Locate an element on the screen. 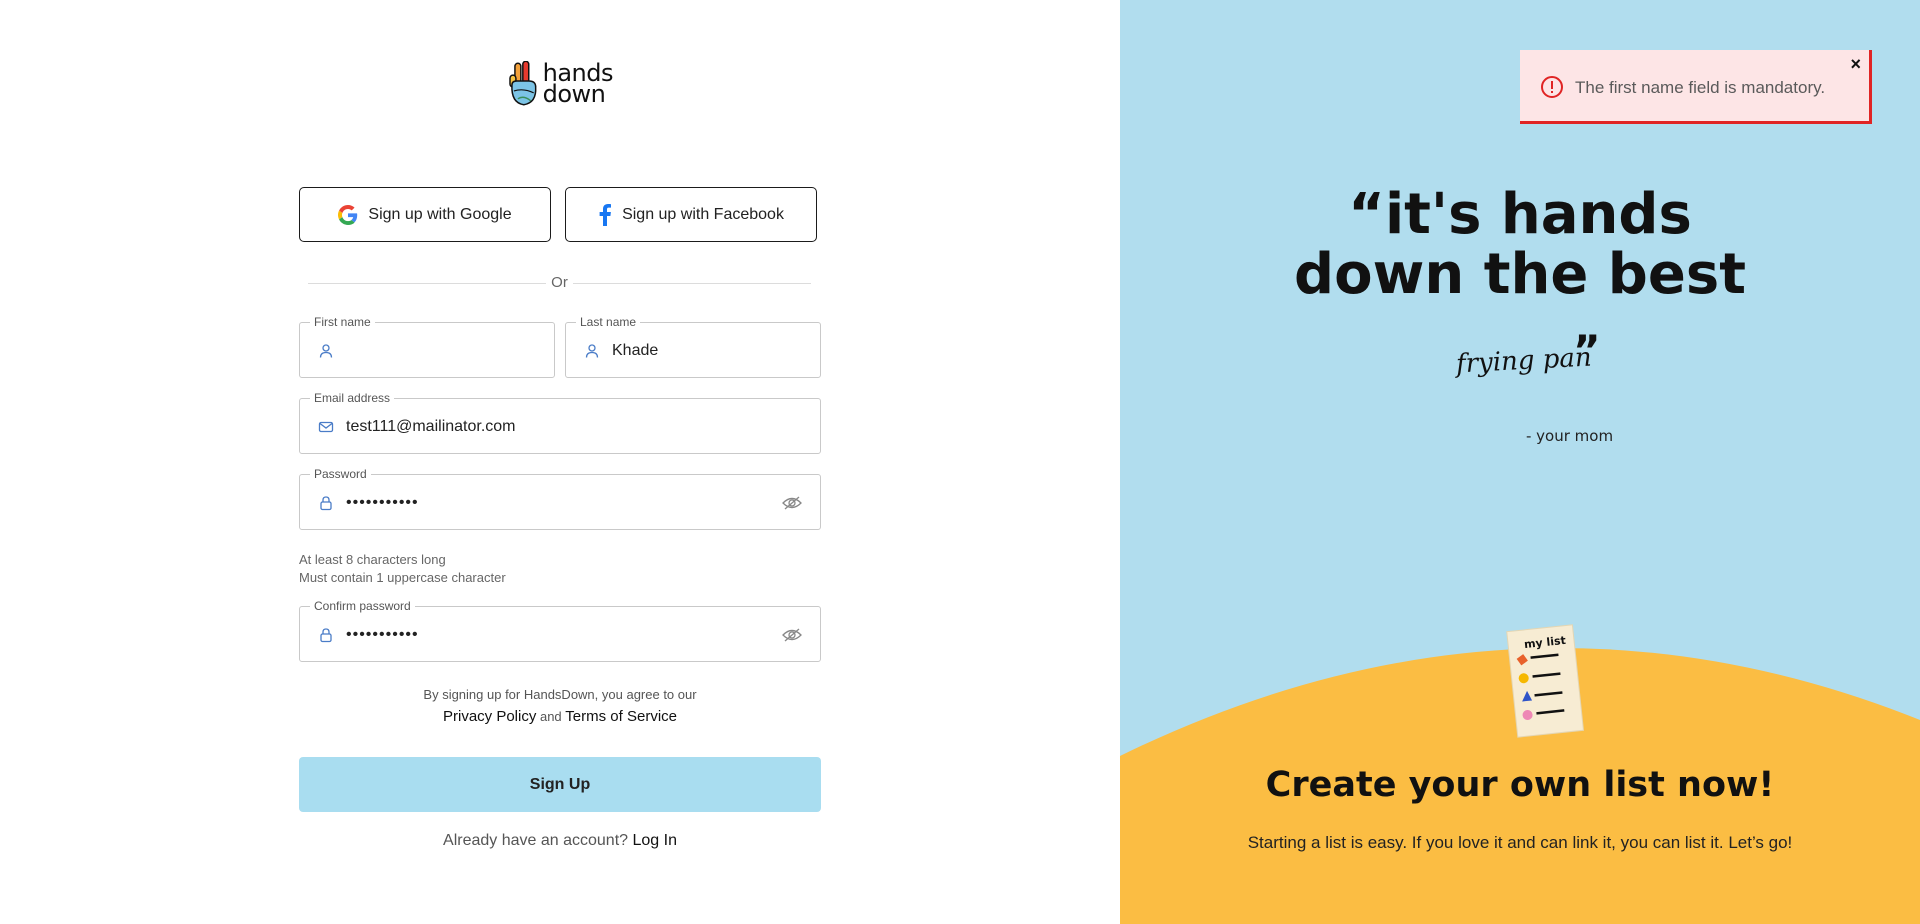 This screenshot has height=924, width=1920. or-divider: Or is located at coordinates (559, 283).